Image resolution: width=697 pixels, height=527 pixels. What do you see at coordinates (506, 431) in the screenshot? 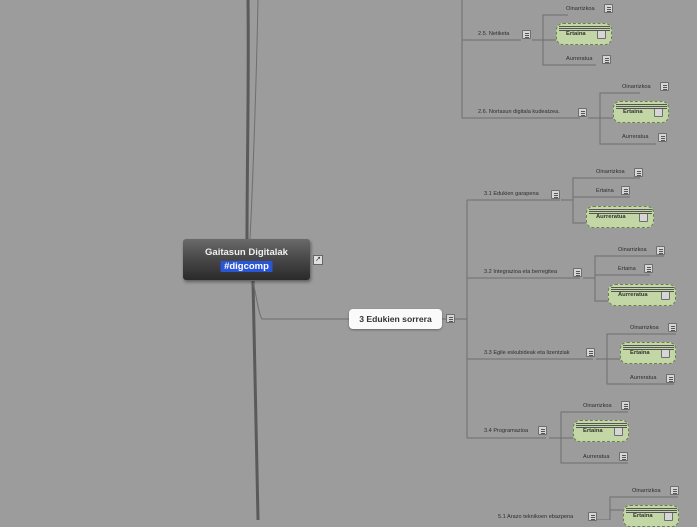
I see `subtopic-programazioa: 3.4 Programazioa` at bounding box center [506, 431].